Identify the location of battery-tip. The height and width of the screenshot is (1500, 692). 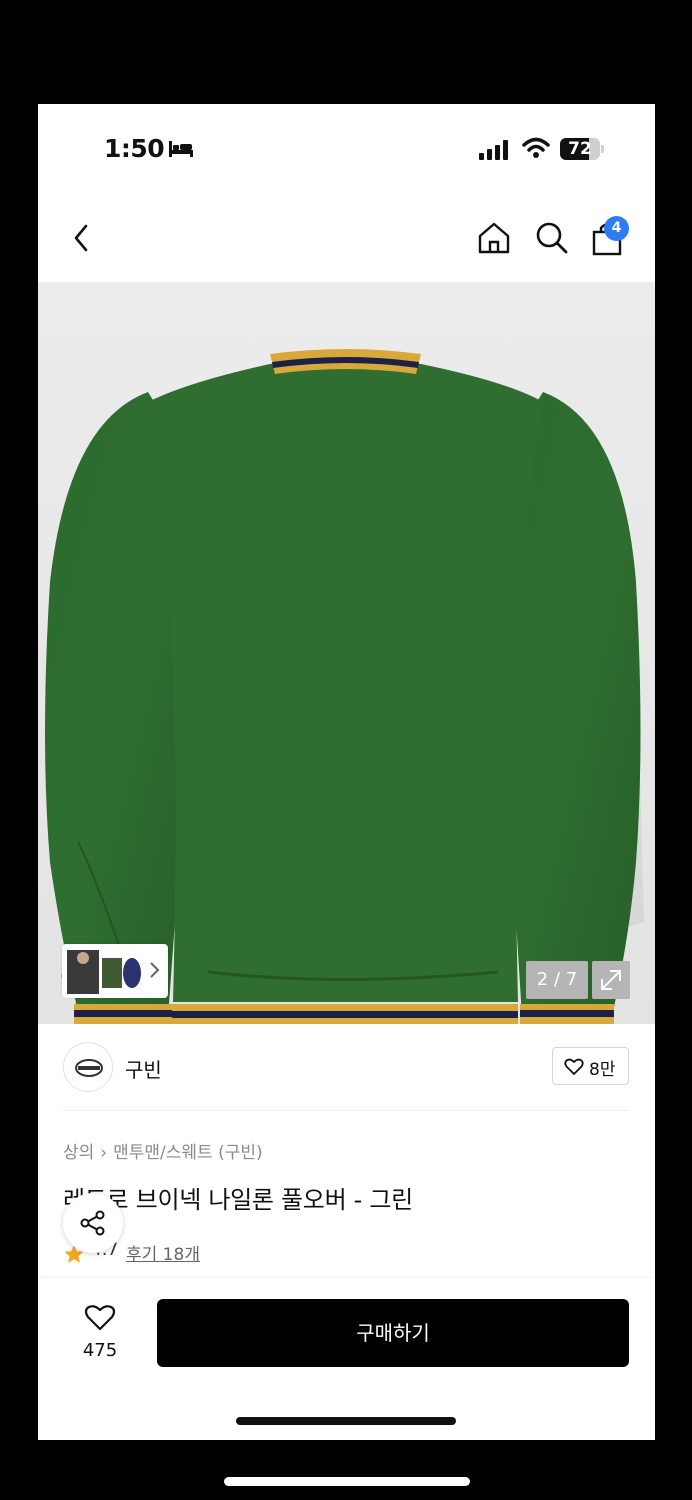
(602, 149).